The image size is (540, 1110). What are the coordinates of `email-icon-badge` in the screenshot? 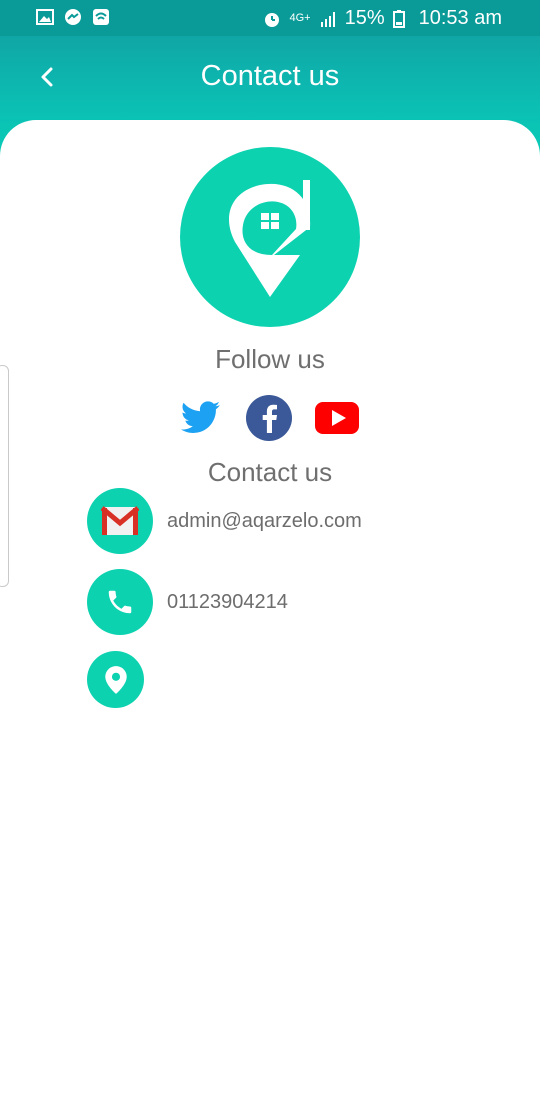 It's located at (120, 521).